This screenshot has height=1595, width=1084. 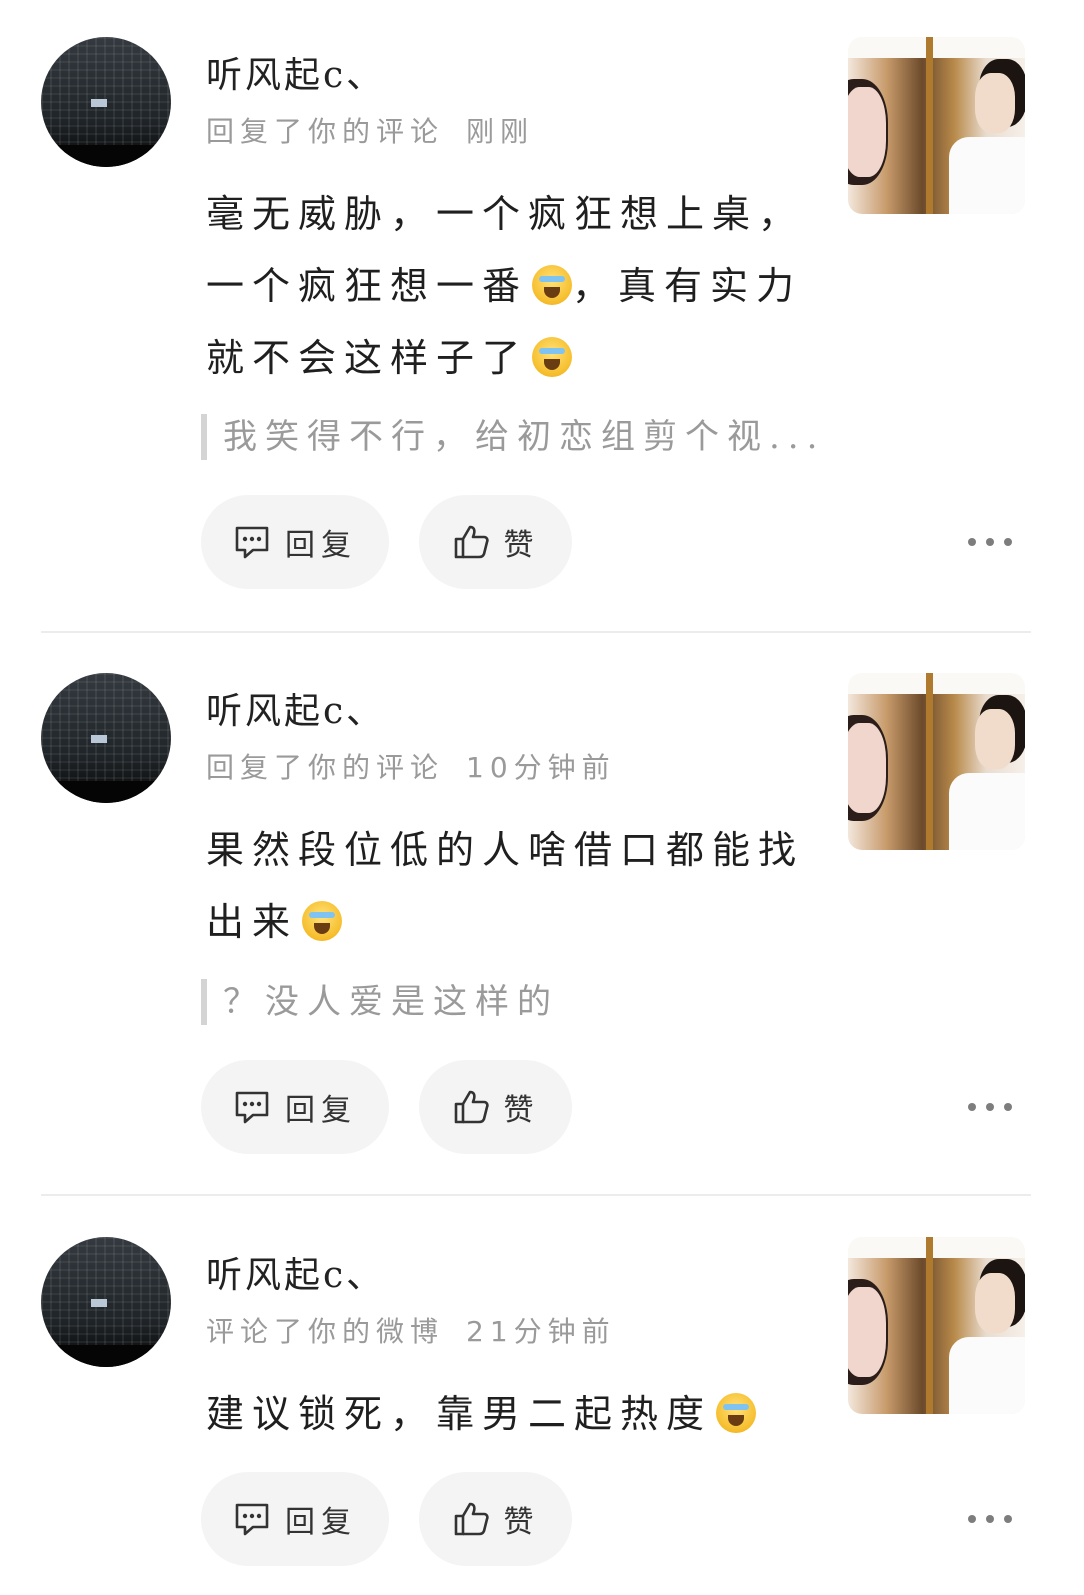 I want to click on comment-body: 果然段位低的人啥借口都能找 出来, so click(x=506, y=886).